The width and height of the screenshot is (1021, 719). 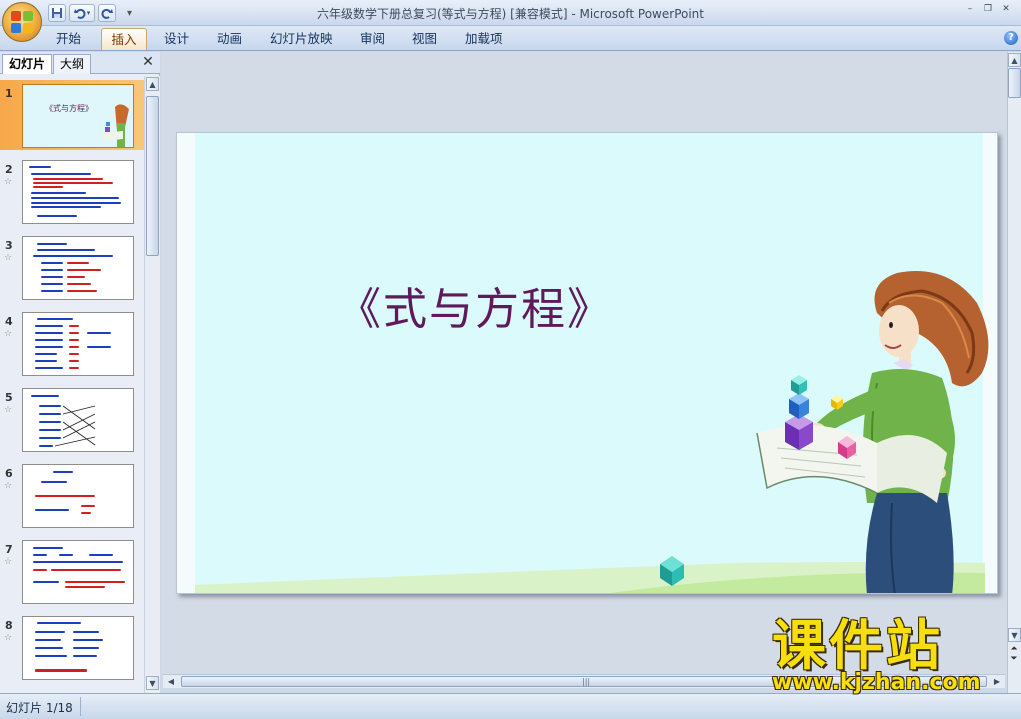 I want to click on pane-tabs: 幻灯片 大纲 ✕, so click(x=80, y=63).